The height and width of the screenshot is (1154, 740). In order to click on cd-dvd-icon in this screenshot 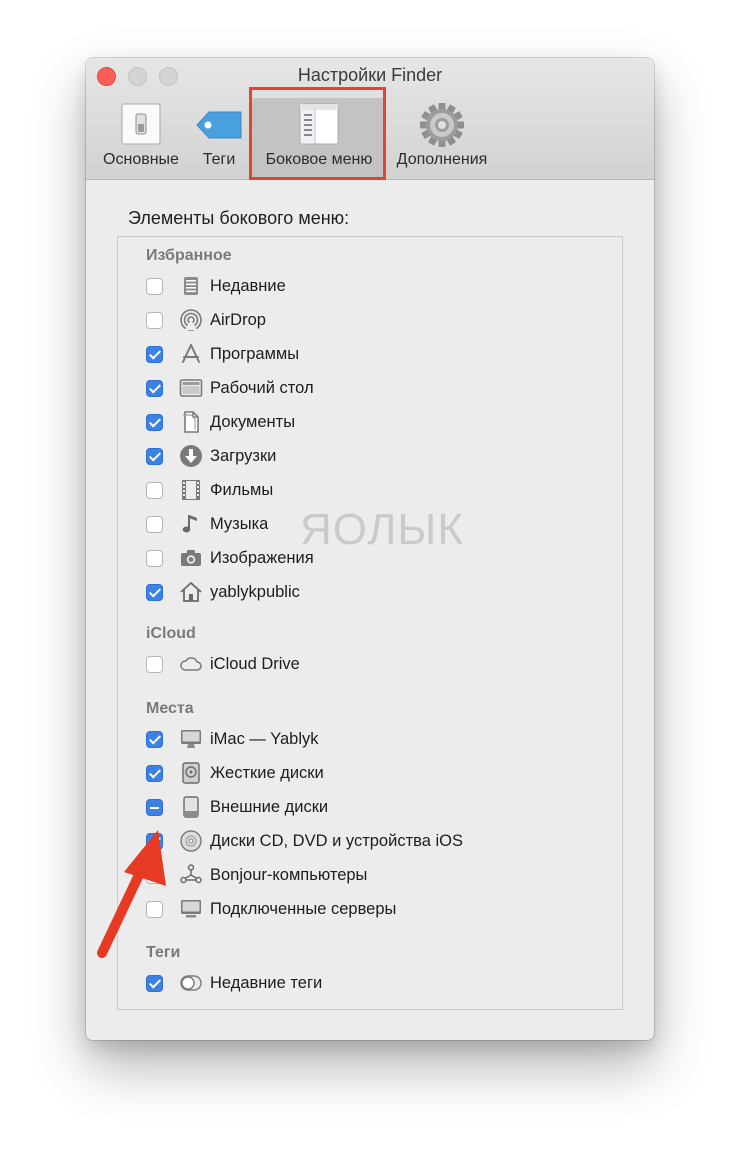, I will do `click(191, 841)`.